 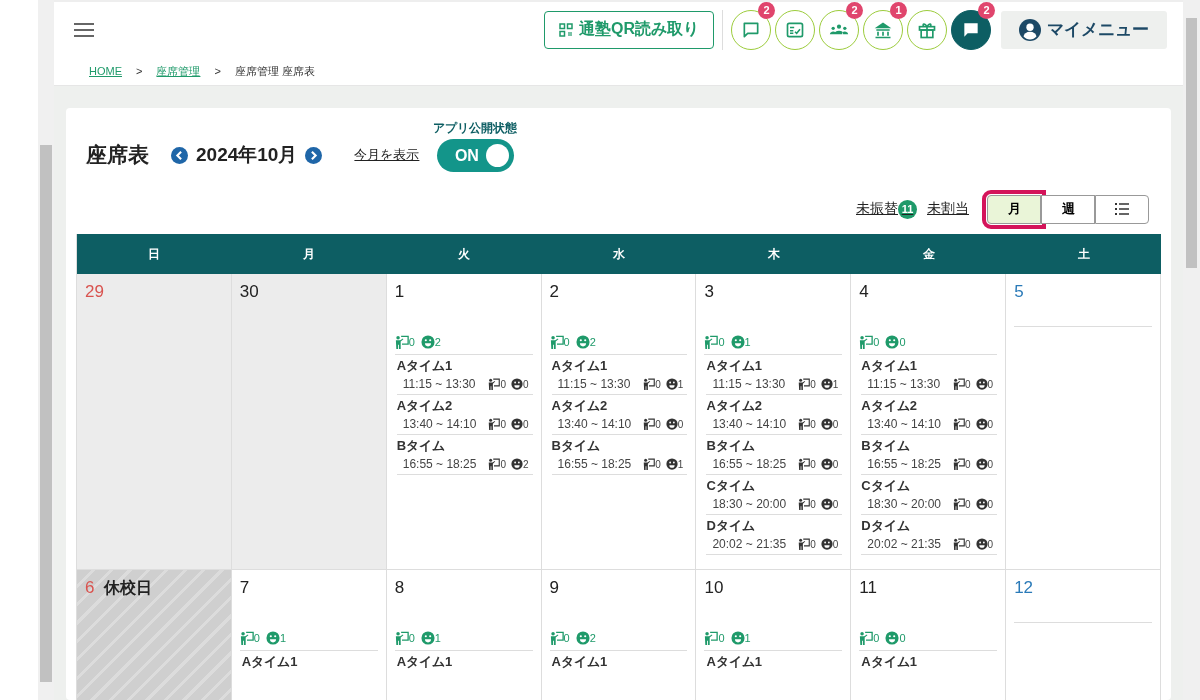 What do you see at coordinates (399, 292) in the screenshot?
I see `date-number: 1` at bounding box center [399, 292].